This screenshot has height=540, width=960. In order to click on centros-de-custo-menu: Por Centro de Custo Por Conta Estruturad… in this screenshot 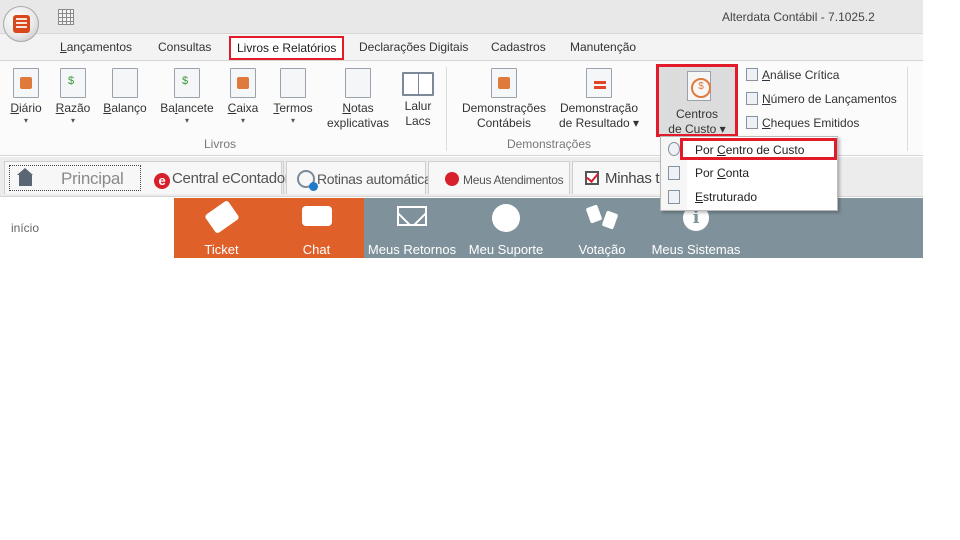, I will do `click(749, 173)`.